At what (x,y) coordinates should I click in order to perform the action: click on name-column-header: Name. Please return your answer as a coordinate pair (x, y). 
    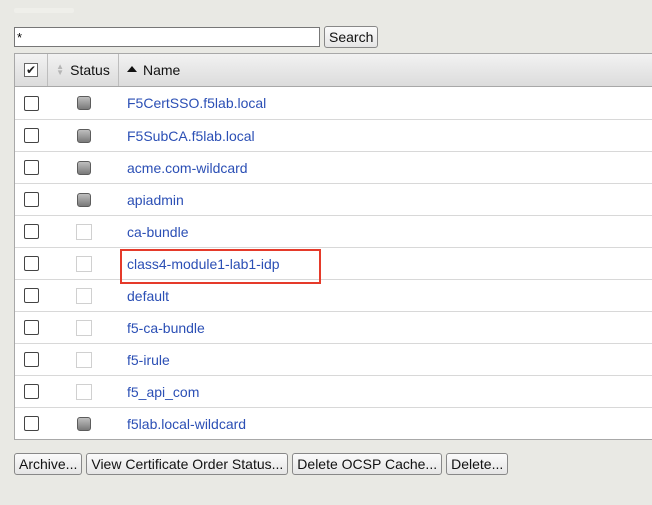
    Looking at the image, I should click on (385, 70).